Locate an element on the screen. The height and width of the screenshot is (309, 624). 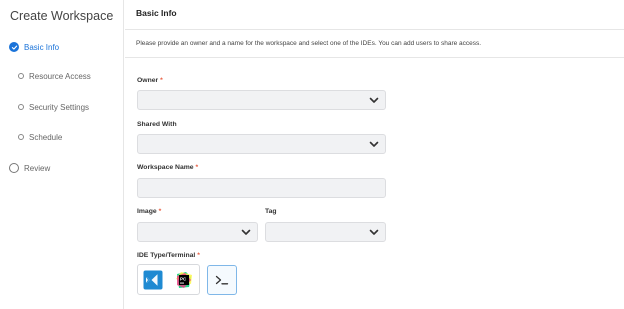
section-title: Basic Info is located at coordinates (156, 13).